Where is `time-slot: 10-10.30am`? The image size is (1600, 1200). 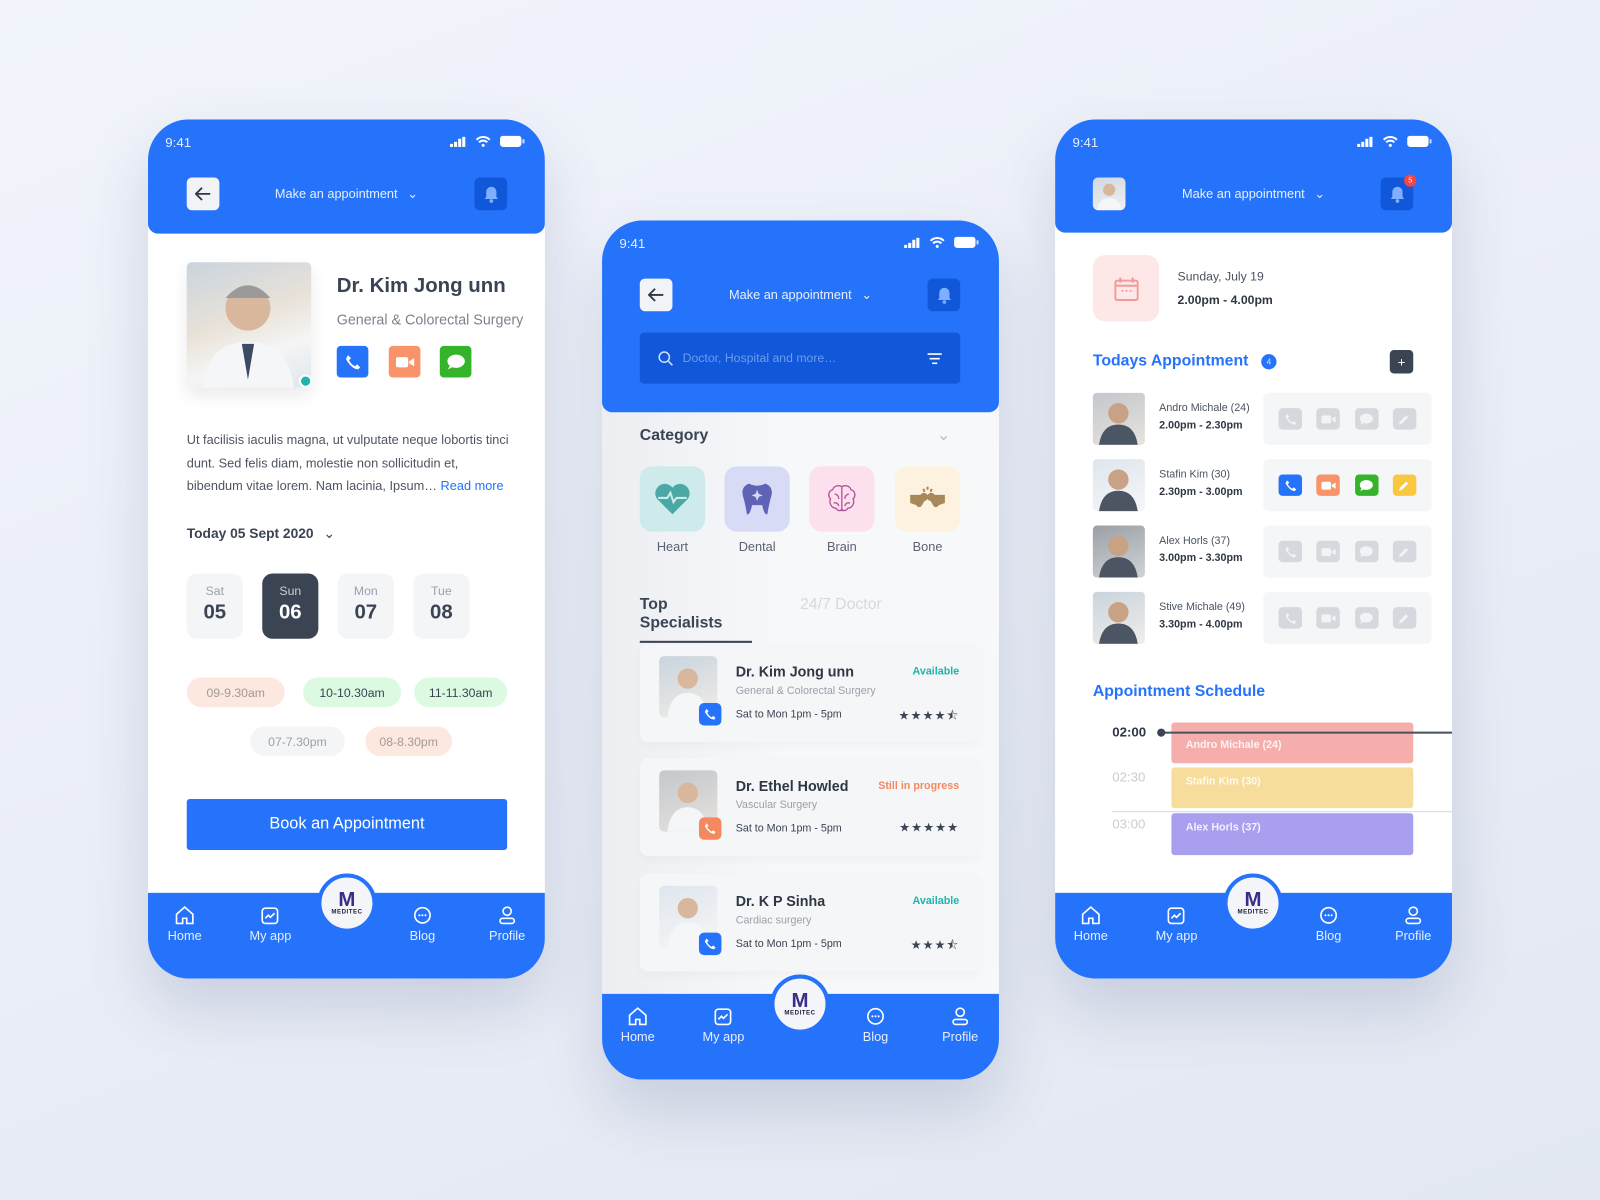
time-slot: 10-10.30am is located at coordinates (352, 692).